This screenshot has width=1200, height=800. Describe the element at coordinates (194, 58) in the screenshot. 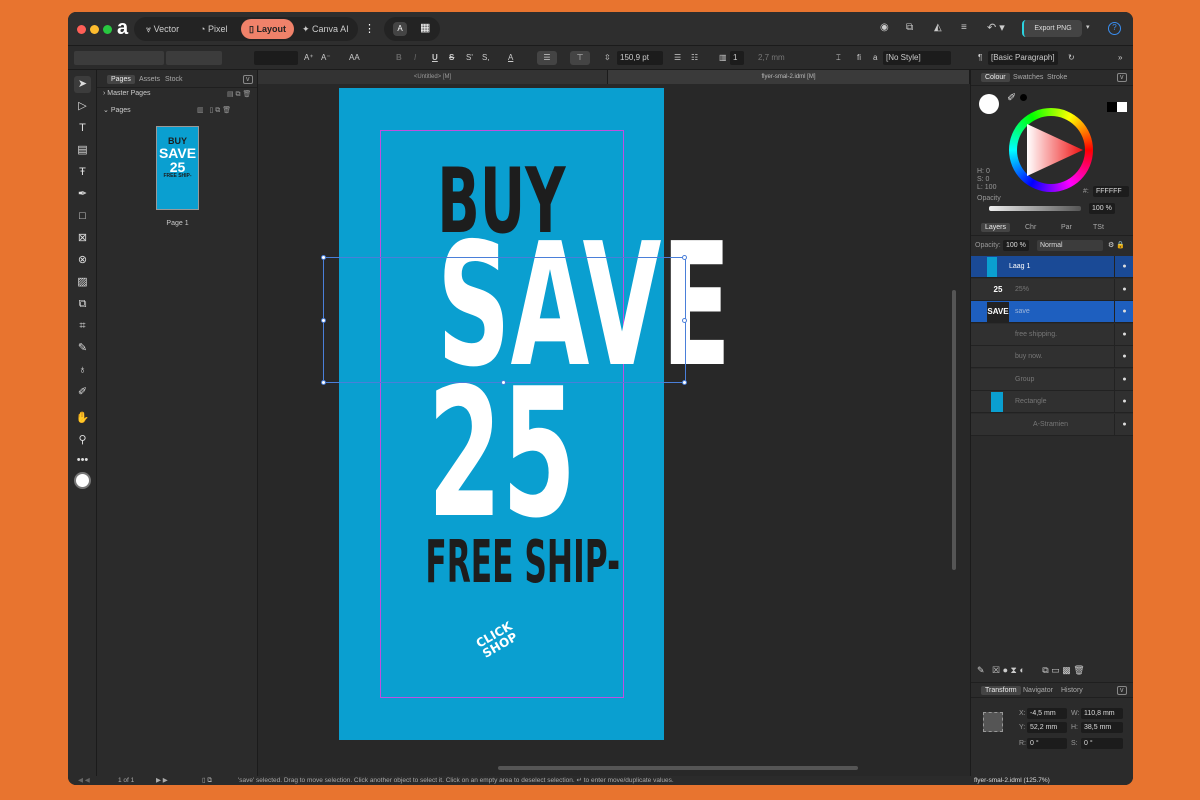

I see `font-style-select` at that location.